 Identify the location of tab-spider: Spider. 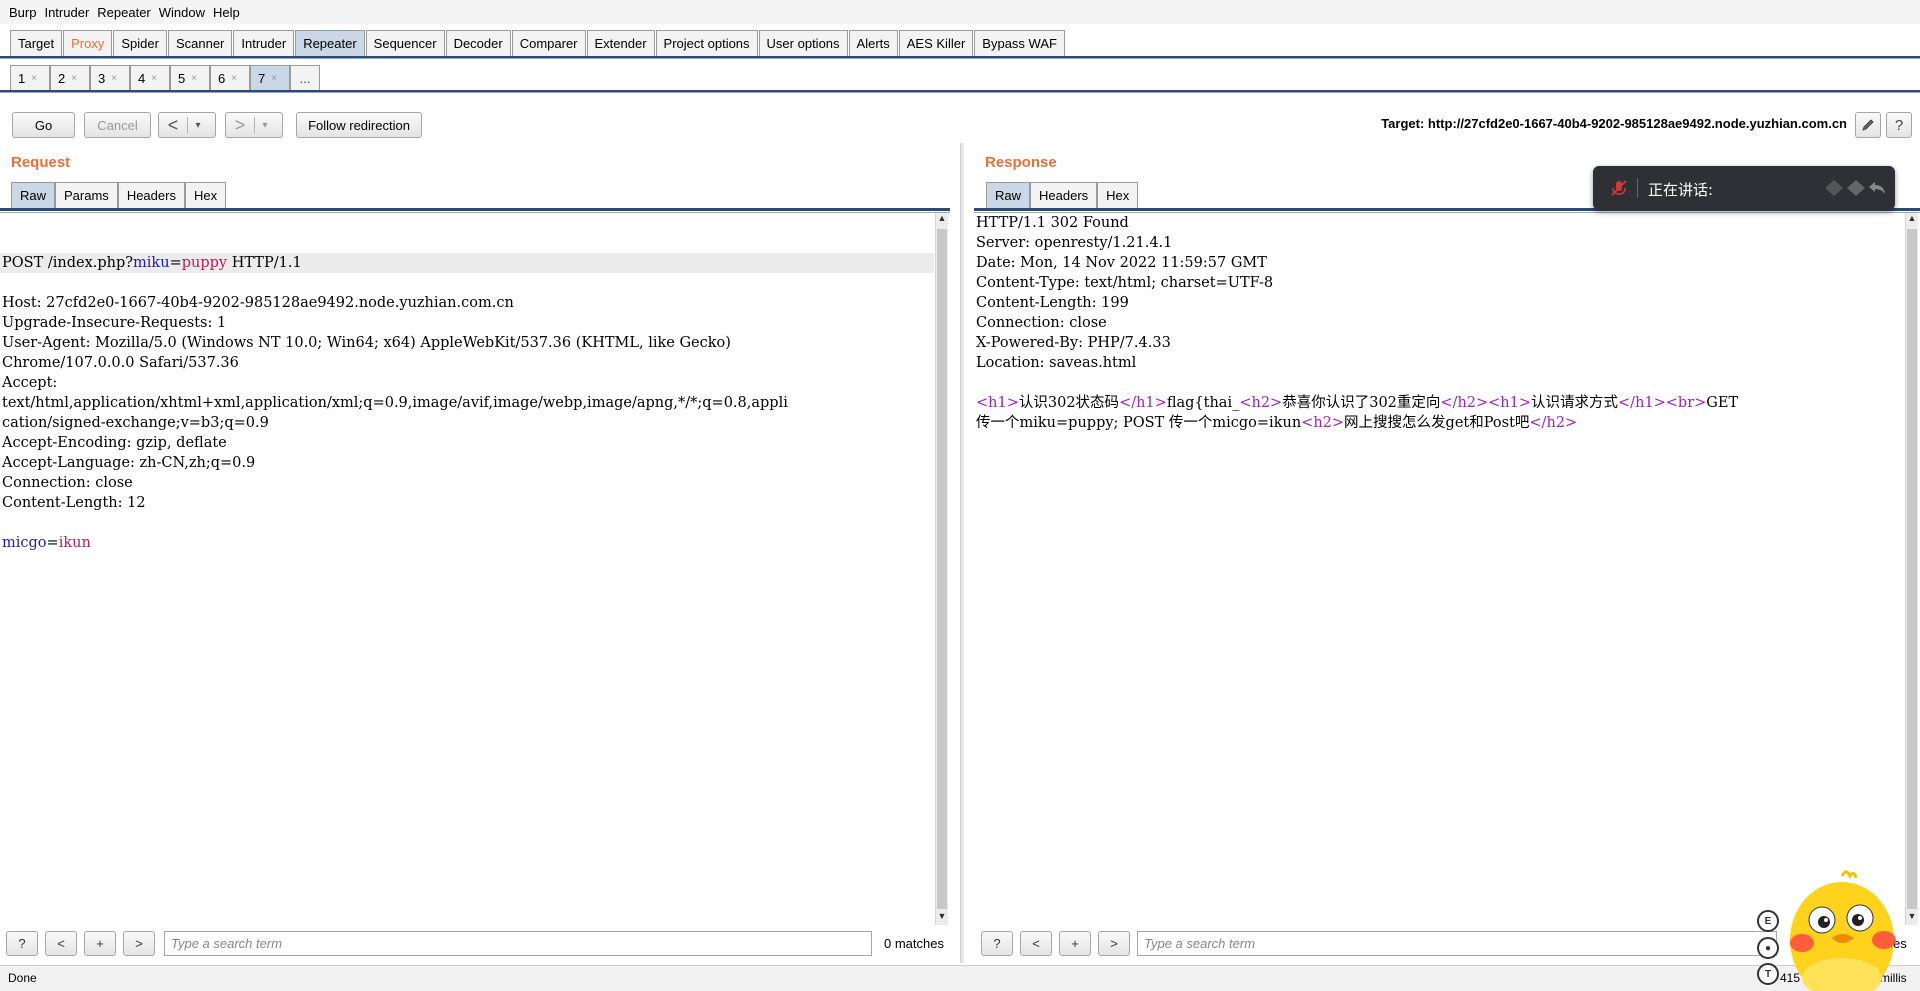
(140, 43).